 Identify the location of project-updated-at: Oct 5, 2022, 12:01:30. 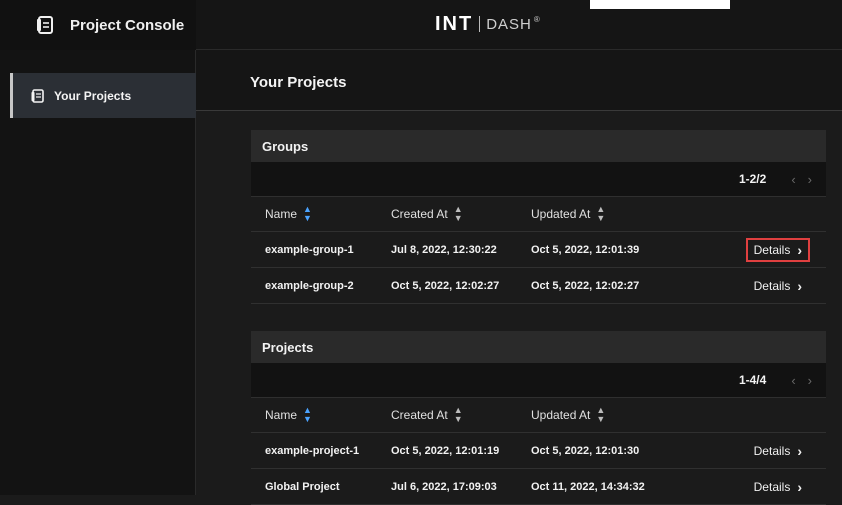
(585, 450).